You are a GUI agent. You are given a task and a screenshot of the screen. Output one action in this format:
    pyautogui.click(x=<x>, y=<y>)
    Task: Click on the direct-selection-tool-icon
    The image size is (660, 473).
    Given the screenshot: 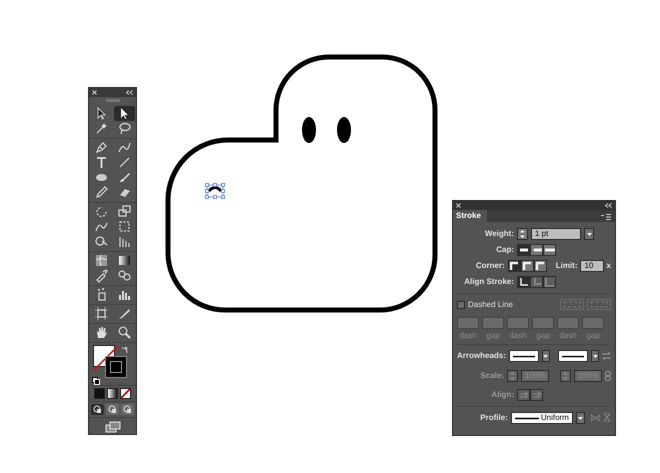 What is the action you would take?
    pyautogui.click(x=124, y=113)
    